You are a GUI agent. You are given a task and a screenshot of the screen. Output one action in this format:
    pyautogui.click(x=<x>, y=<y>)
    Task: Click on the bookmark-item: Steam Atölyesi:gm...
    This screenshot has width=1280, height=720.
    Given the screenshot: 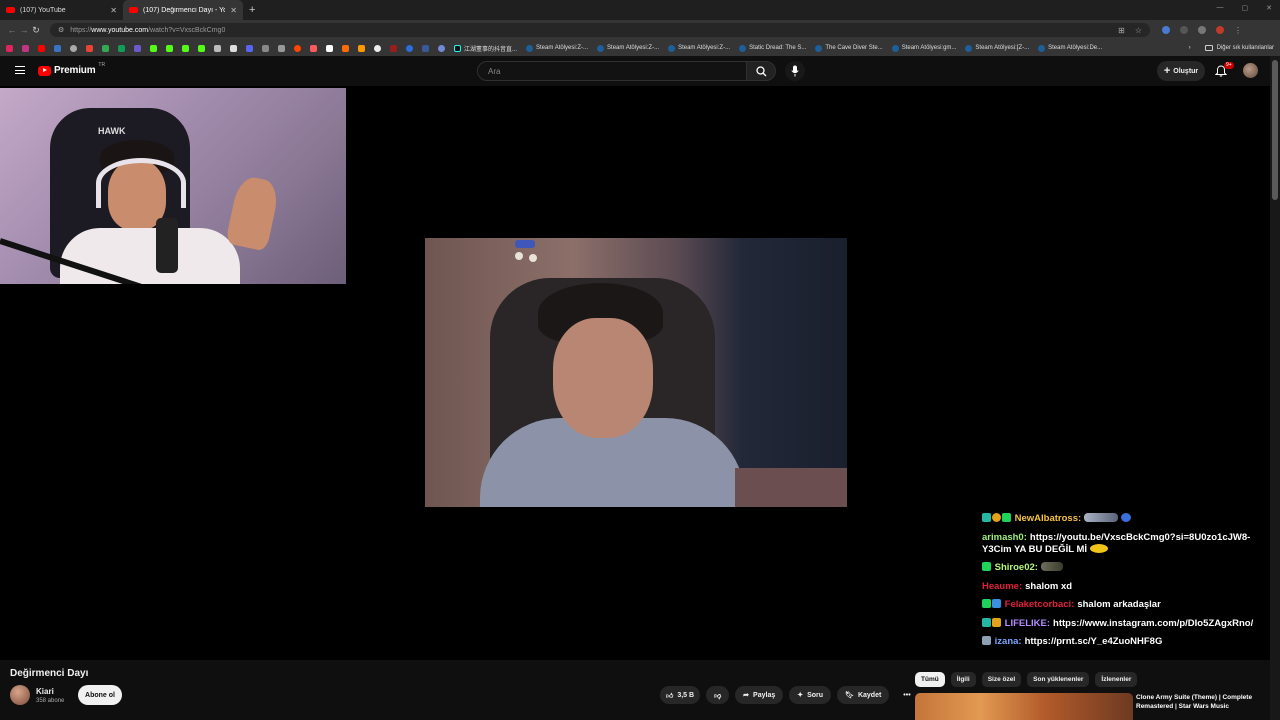 What is the action you would take?
    pyautogui.click(x=923, y=48)
    